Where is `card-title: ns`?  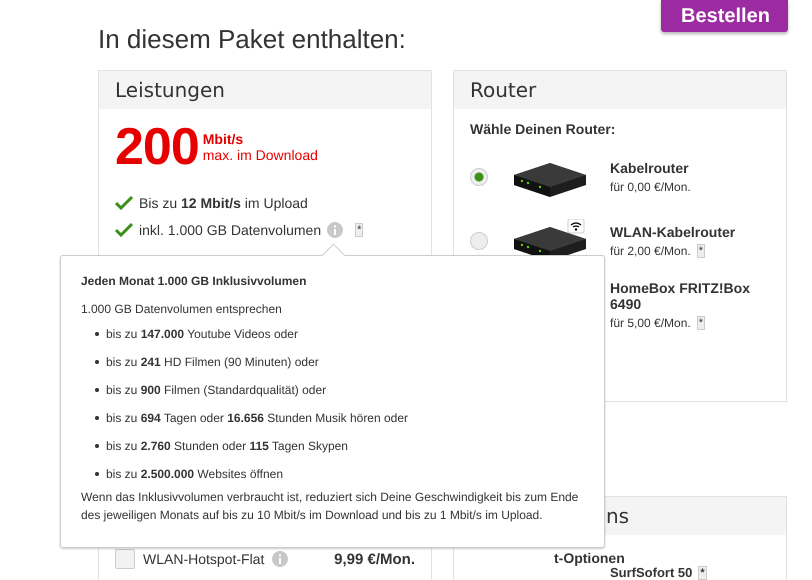
card-title: ns is located at coordinates (618, 516).